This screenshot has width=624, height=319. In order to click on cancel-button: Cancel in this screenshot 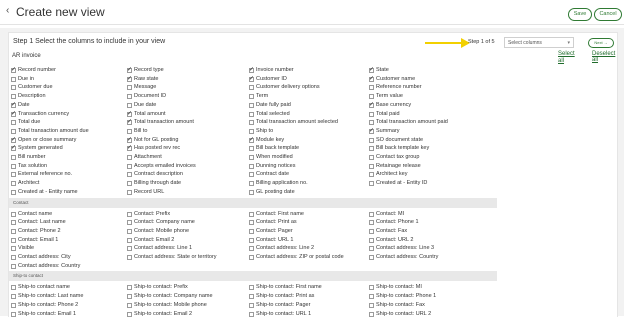, I will do `click(608, 14)`.